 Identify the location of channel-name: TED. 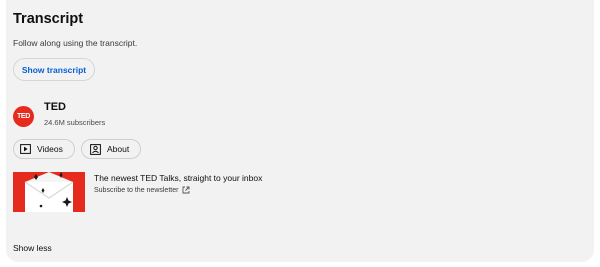
(55, 107).